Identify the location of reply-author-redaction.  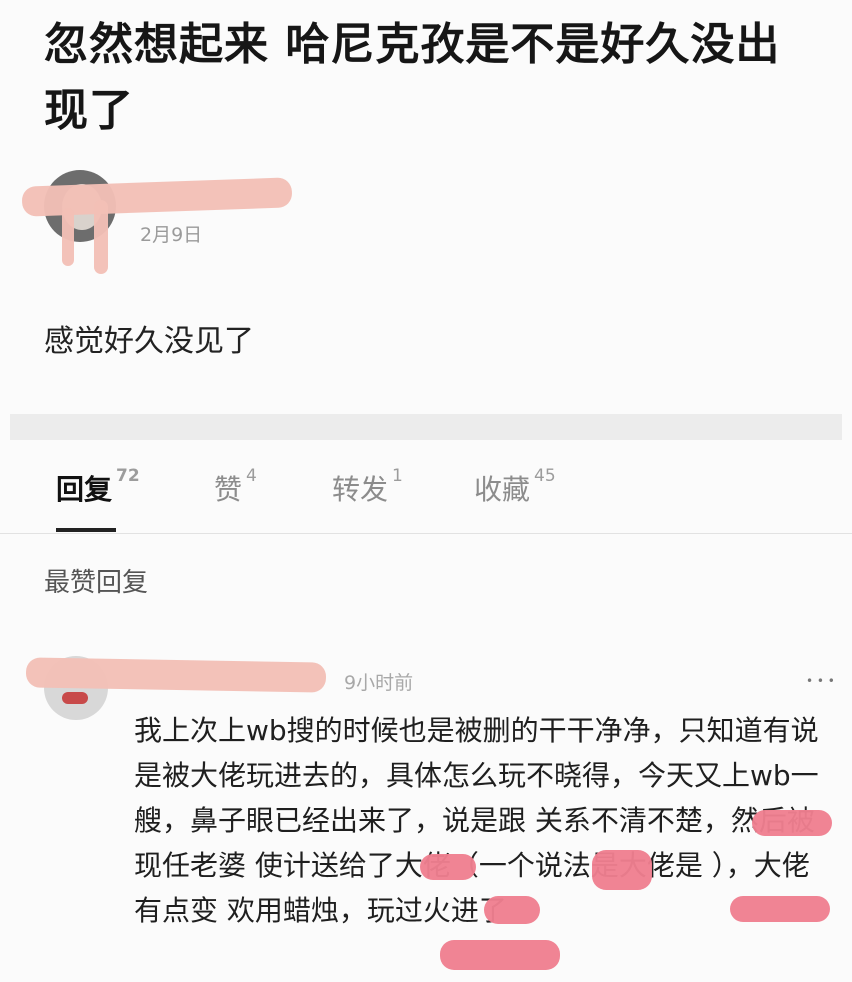
(176, 675).